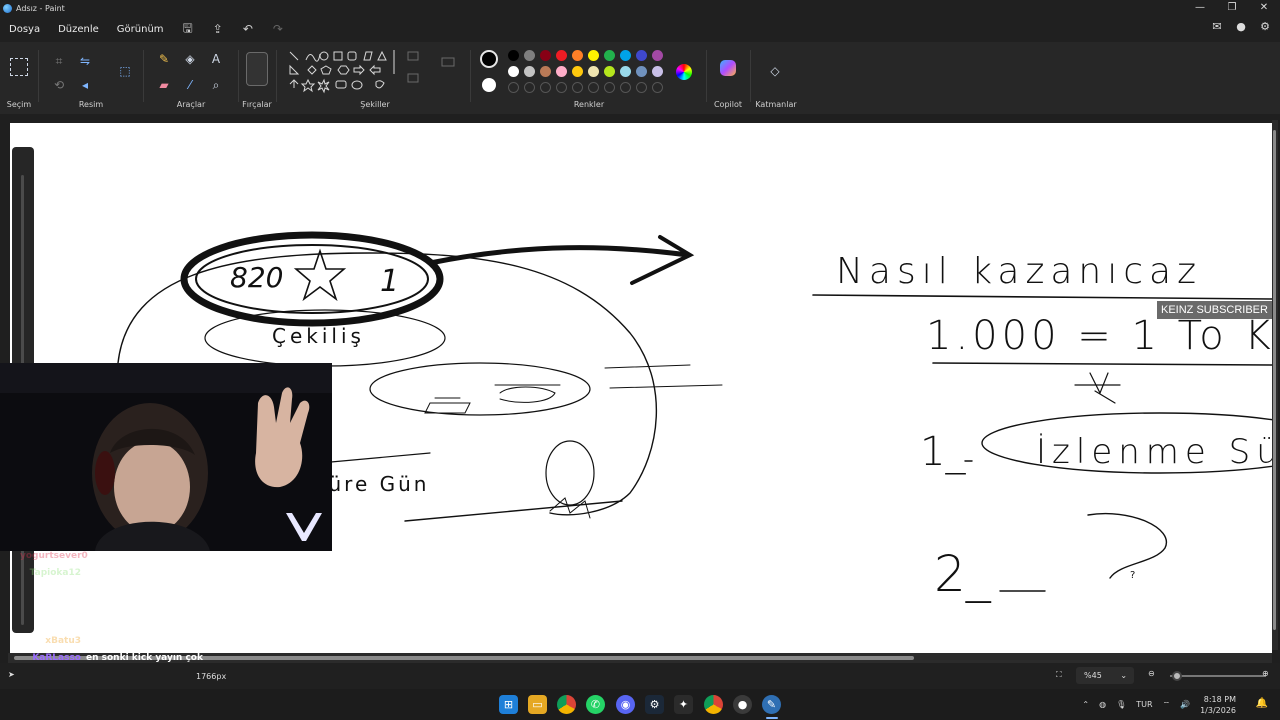 The image size is (1280, 720). Describe the element at coordinates (1167, 705) in the screenshot. I see `wifi-icon: ⌔` at that location.